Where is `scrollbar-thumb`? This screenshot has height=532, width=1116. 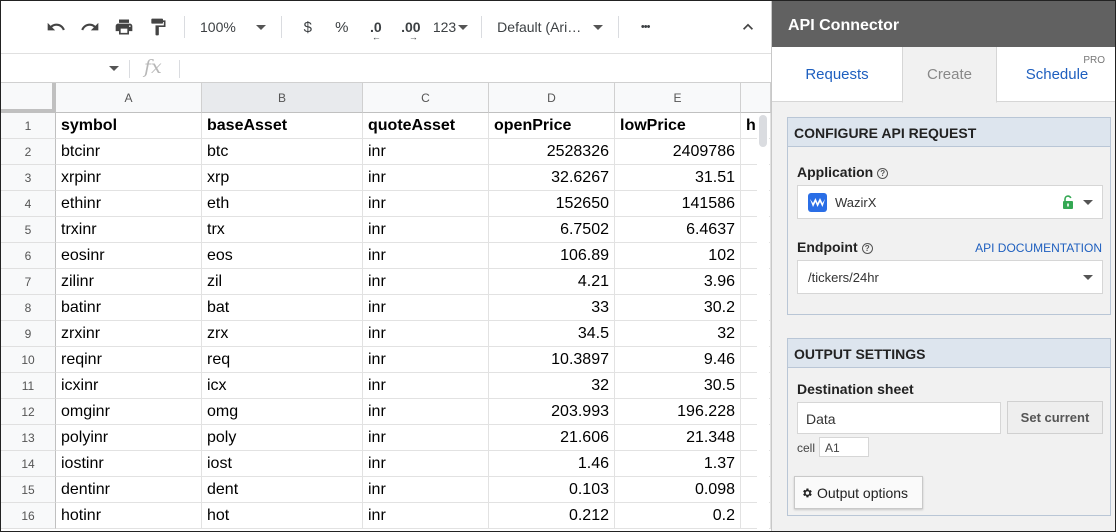
scrollbar-thumb is located at coordinates (763, 131).